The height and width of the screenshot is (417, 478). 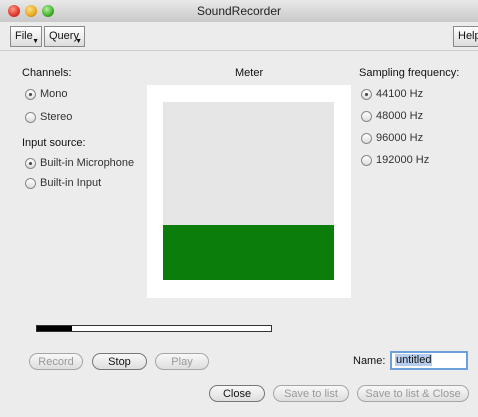 I want to click on radio-label: 96000 Hz, so click(x=400, y=138).